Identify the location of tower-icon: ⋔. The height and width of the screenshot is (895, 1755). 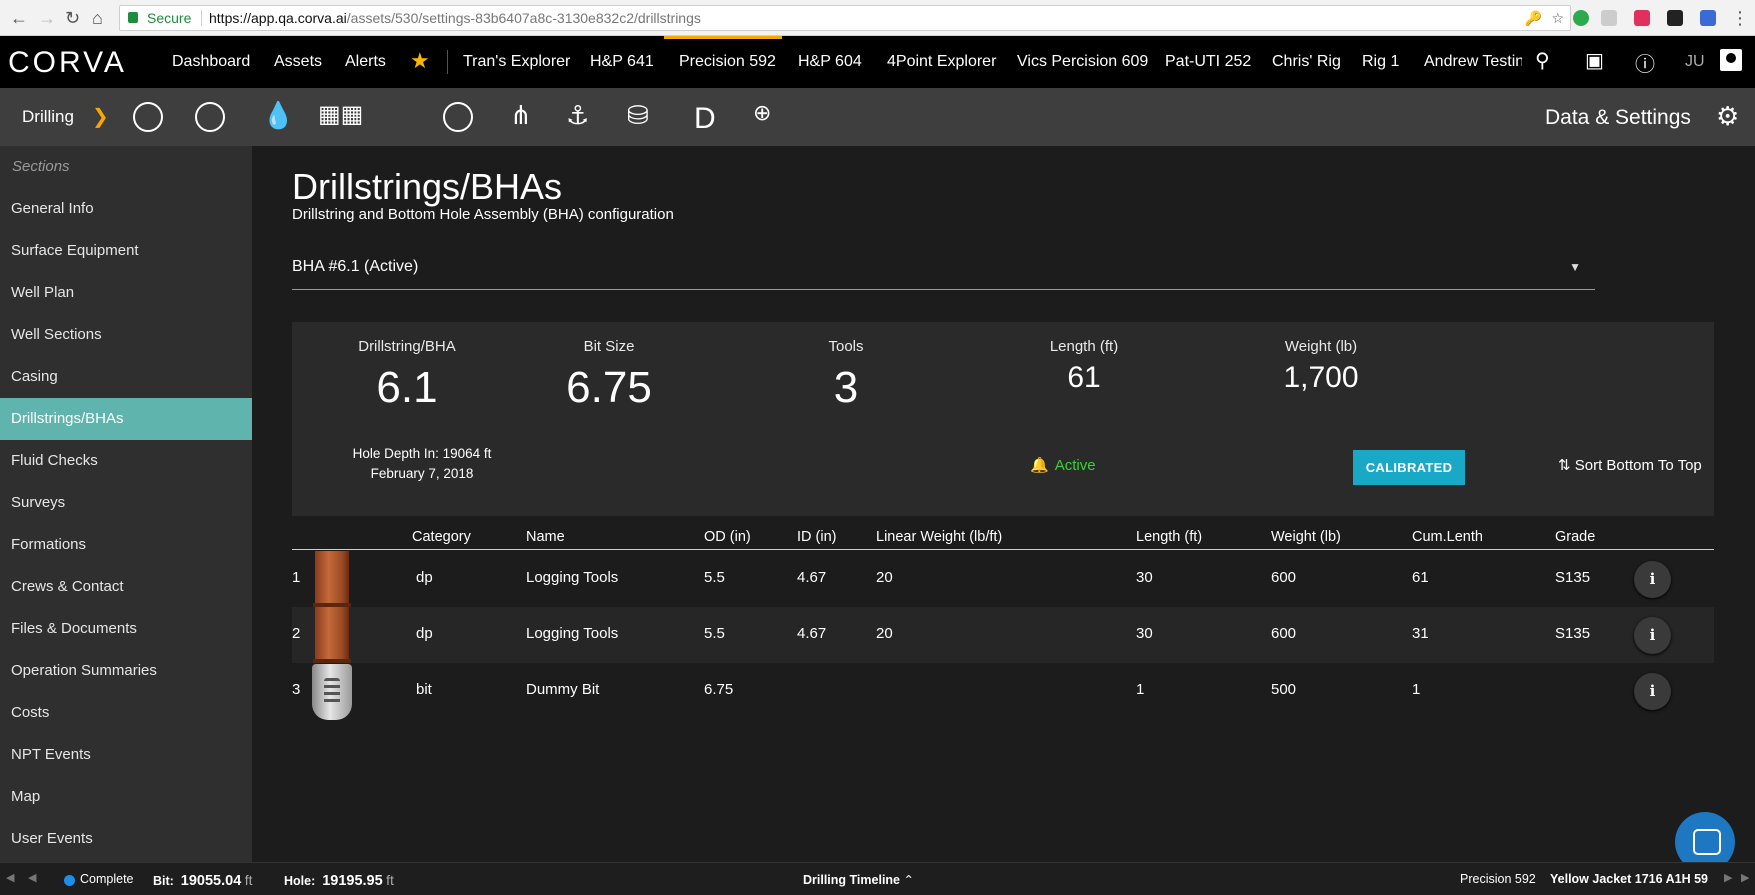
(521, 115).